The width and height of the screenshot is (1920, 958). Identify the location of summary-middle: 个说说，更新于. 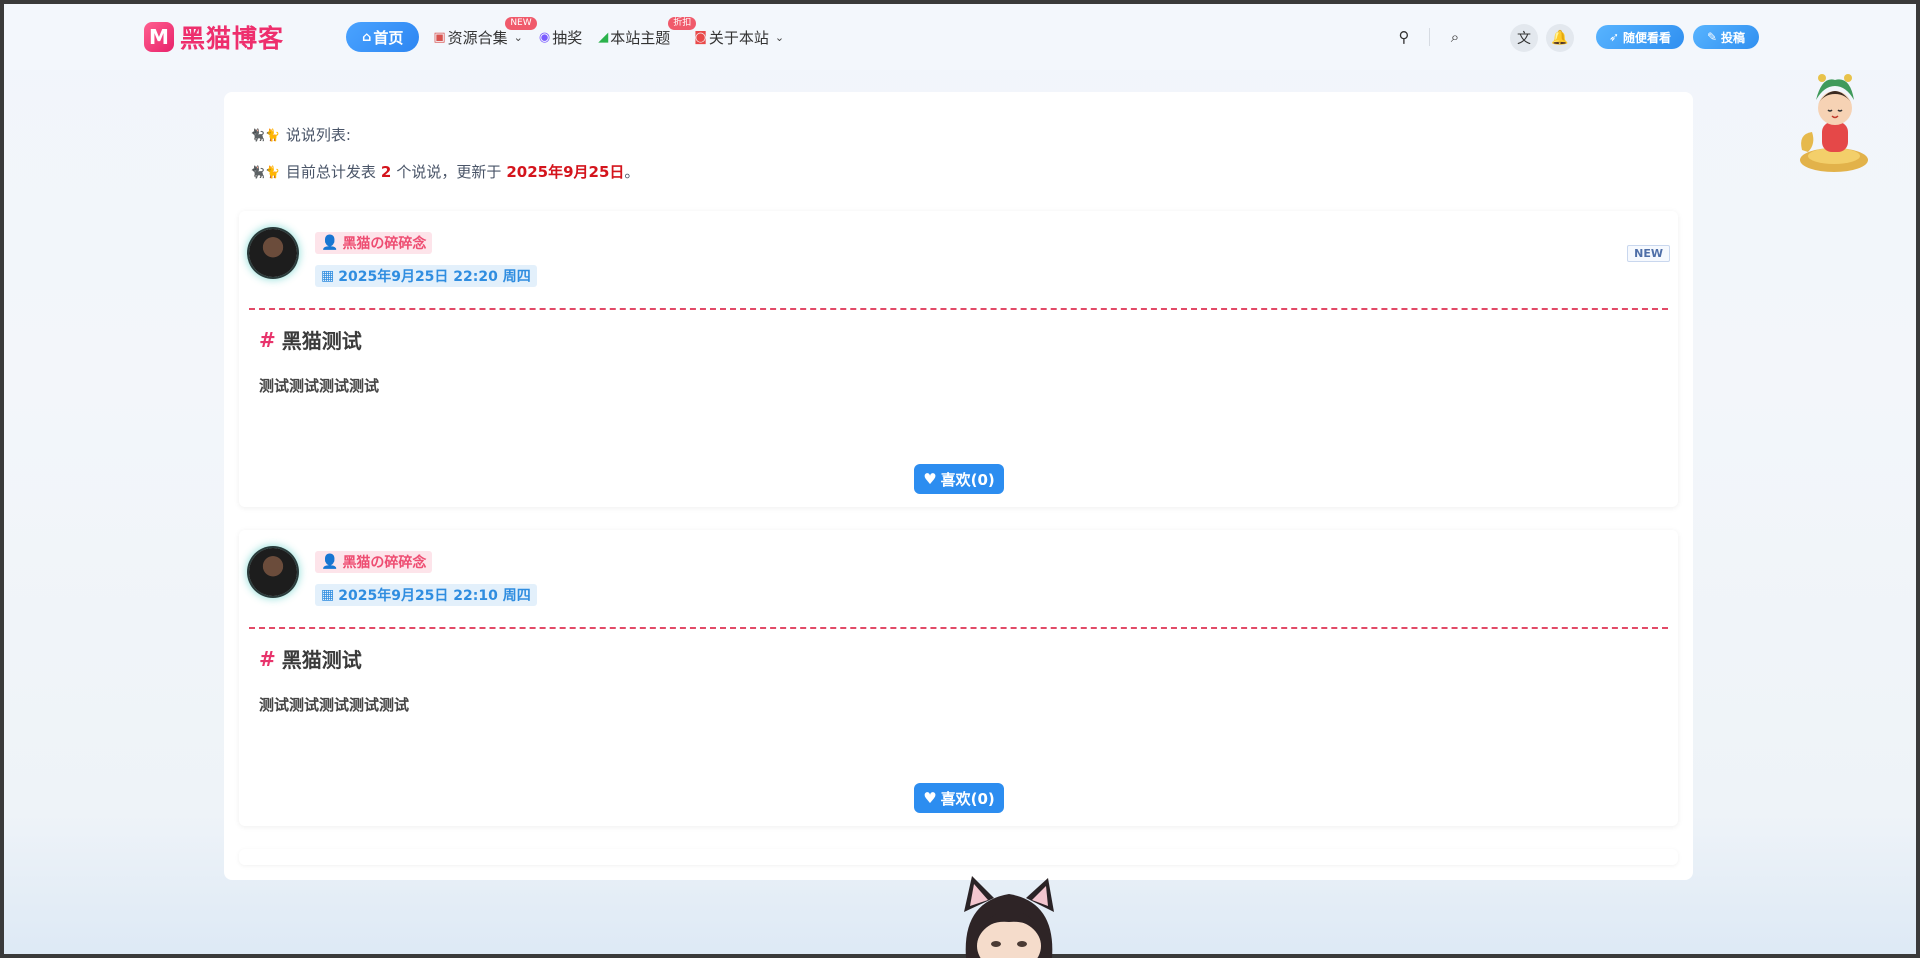
(449, 172).